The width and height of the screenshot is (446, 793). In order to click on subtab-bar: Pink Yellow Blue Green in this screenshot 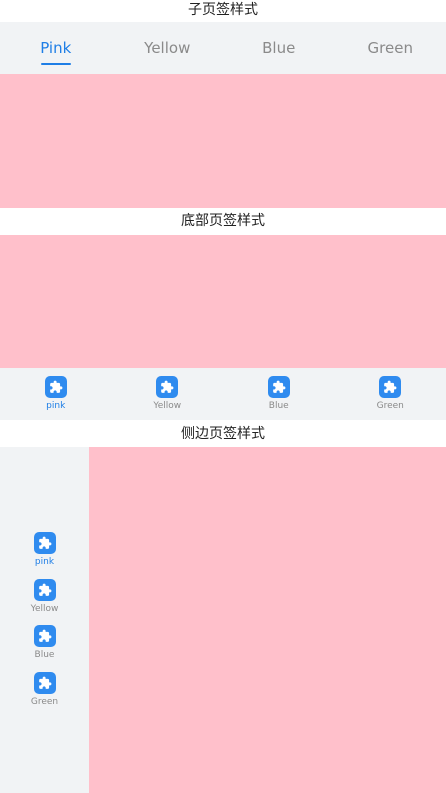, I will do `click(223, 48)`.